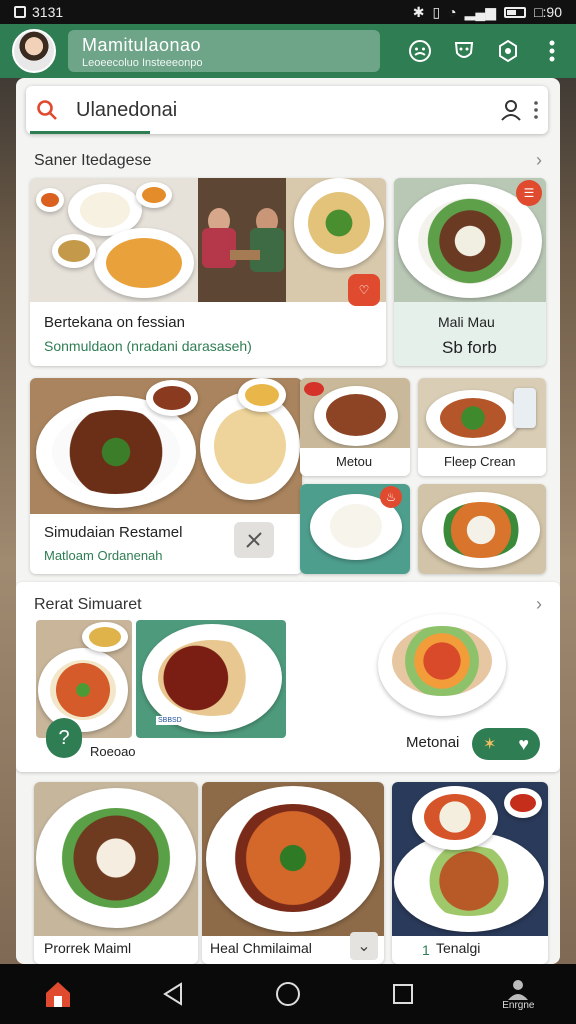 Image resolution: width=576 pixels, height=1024 pixels. What do you see at coordinates (469, 347) in the screenshot?
I see `dish-price: Sb forb` at bounding box center [469, 347].